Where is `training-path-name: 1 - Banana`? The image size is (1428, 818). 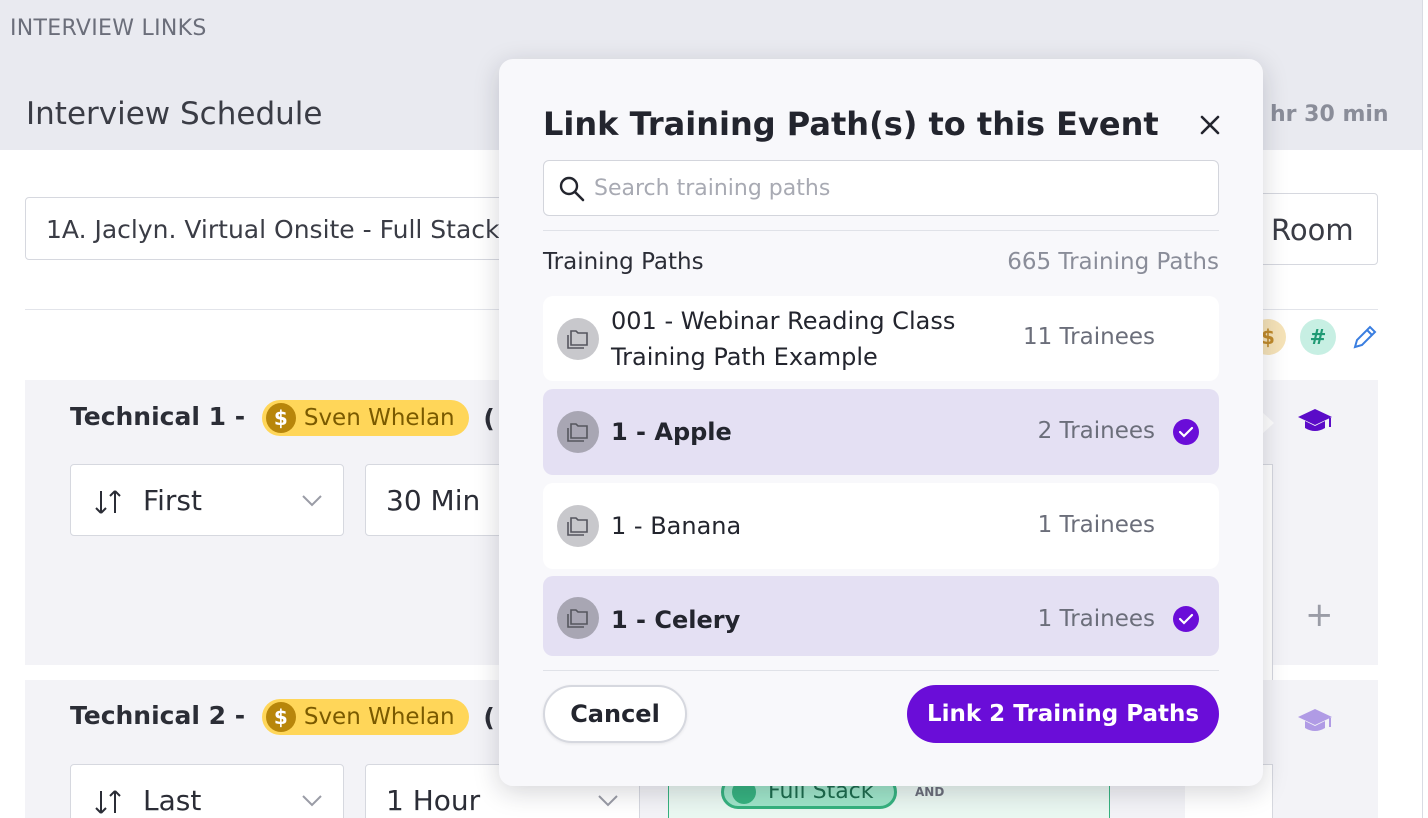
training-path-name: 1 - Banana is located at coordinates (676, 526).